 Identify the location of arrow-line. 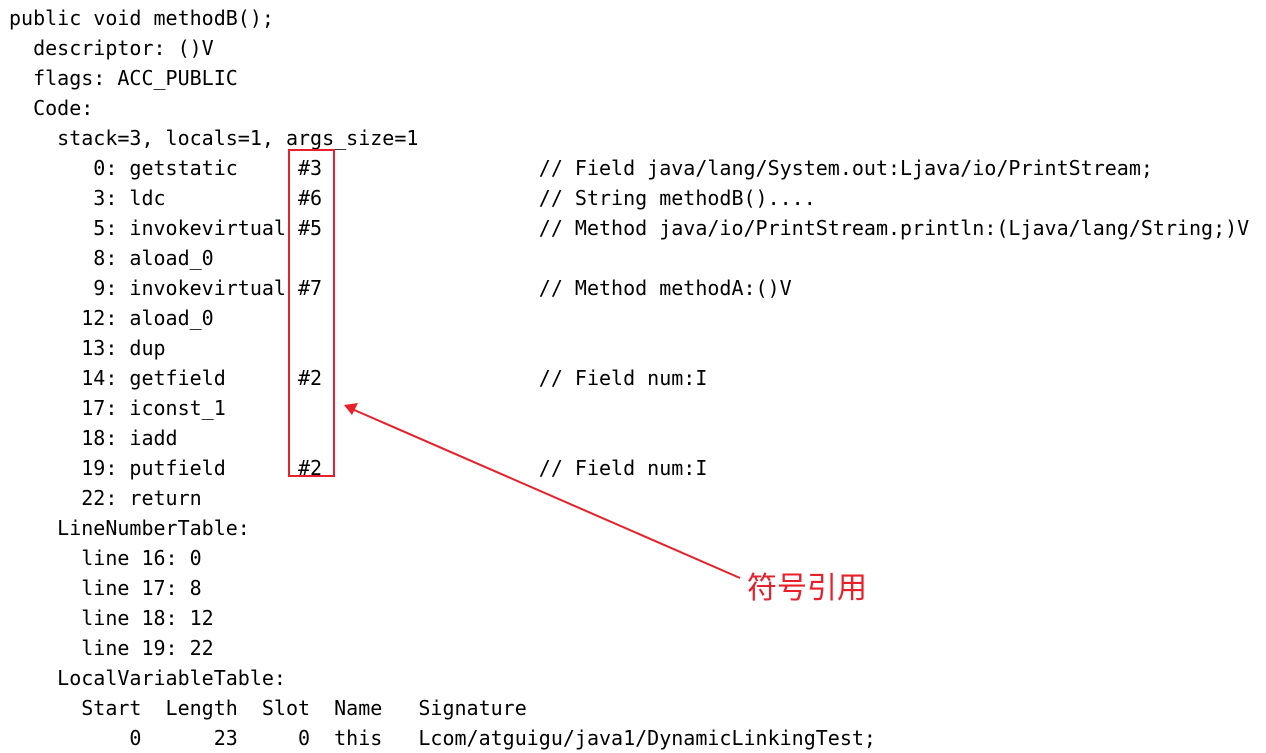
(546, 493).